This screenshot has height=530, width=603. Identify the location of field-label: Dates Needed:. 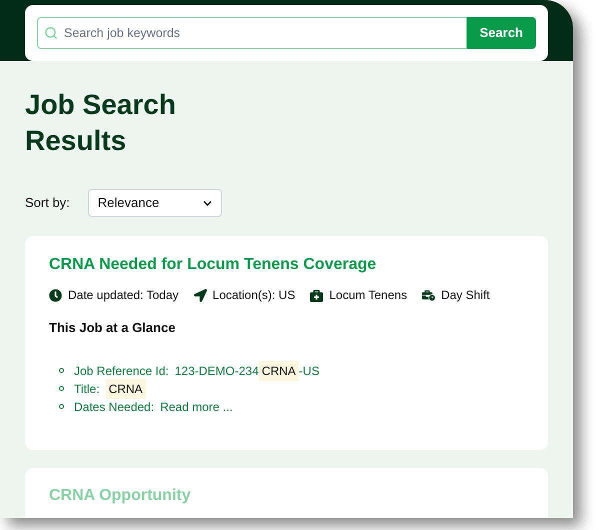
(114, 407).